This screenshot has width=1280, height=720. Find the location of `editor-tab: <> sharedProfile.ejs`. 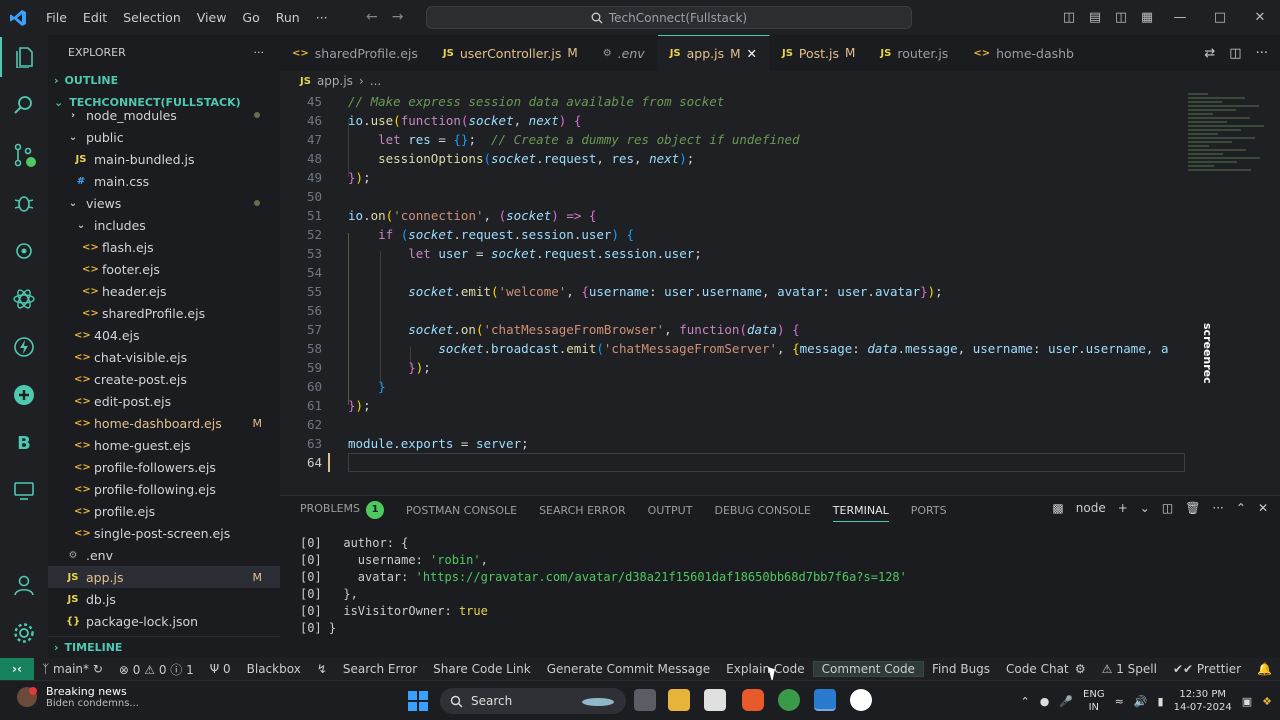

editor-tab: <> sharedProfile.ejs is located at coordinates (355, 53).